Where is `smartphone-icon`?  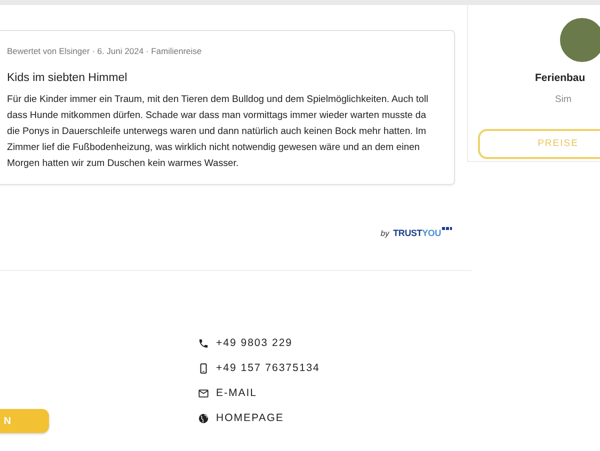
smartphone-icon is located at coordinates (203, 368).